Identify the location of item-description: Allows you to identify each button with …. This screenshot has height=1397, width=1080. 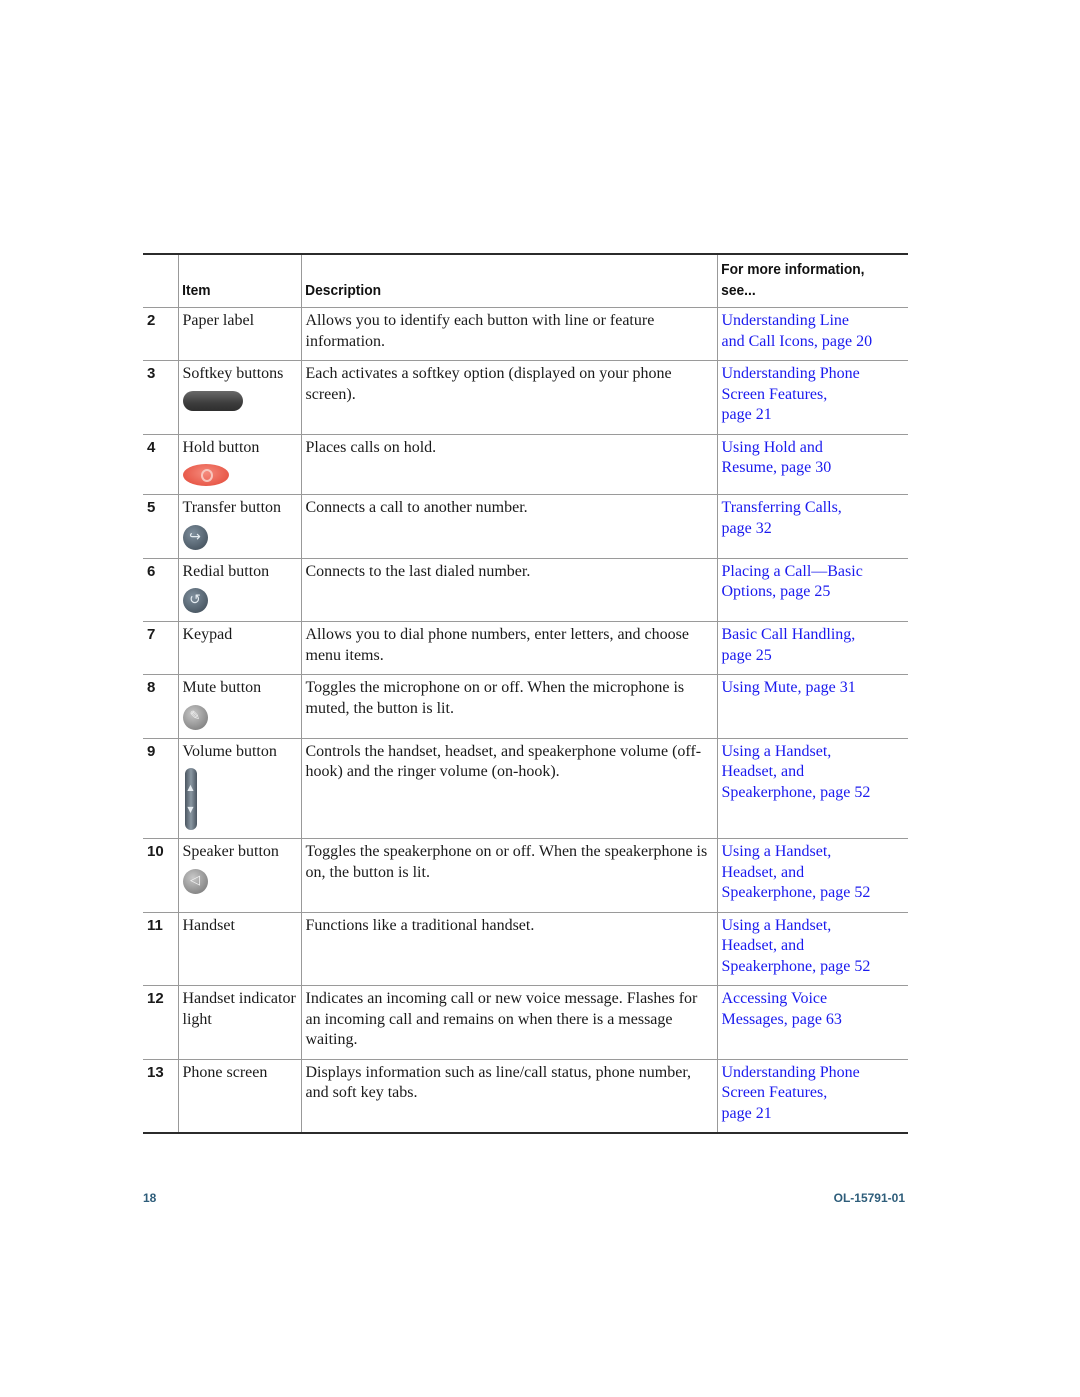
(509, 334).